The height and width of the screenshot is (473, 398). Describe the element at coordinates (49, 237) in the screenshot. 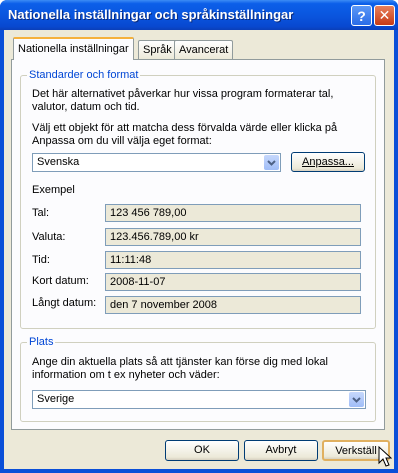

I see `example-currency-label: Valuta:` at that location.